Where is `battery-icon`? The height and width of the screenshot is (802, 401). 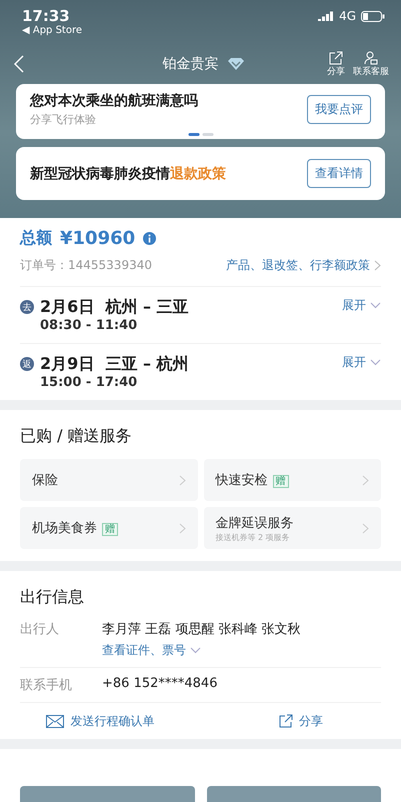
battery-icon is located at coordinates (373, 16).